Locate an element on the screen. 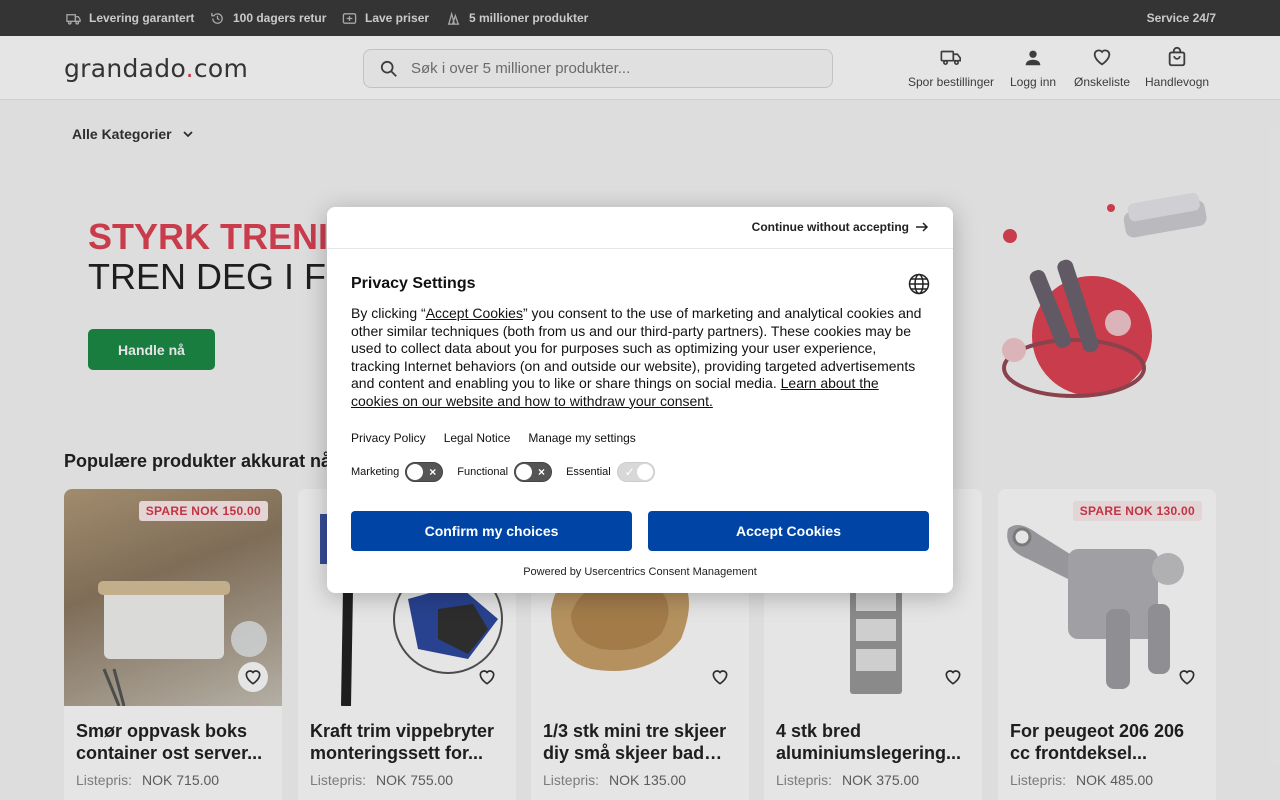 This screenshot has height=800, width=1280. functional-toggle: × is located at coordinates (533, 472).